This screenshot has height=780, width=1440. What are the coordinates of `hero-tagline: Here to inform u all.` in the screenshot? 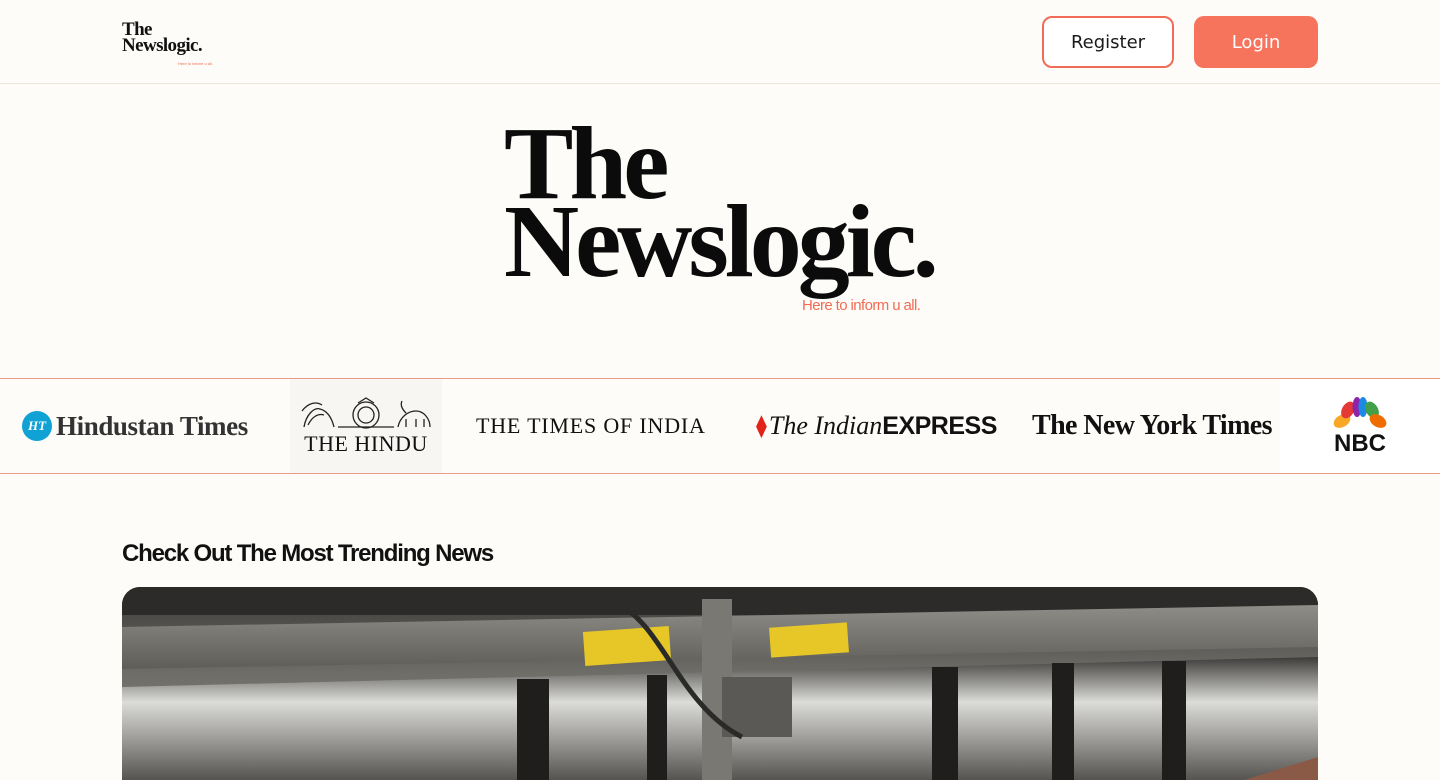 It's located at (861, 305).